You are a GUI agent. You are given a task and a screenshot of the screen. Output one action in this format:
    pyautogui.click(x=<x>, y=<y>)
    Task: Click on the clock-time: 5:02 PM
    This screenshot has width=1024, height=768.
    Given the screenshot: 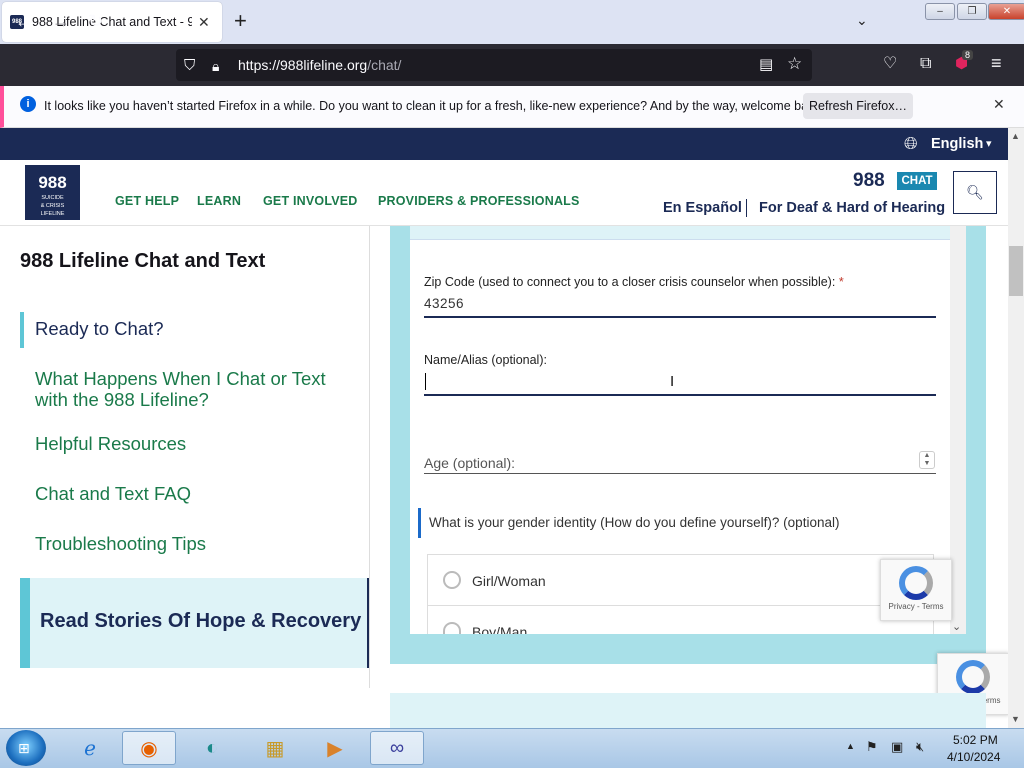 What is the action you would take?
    pyautogui.click(x=975, y=740)
    